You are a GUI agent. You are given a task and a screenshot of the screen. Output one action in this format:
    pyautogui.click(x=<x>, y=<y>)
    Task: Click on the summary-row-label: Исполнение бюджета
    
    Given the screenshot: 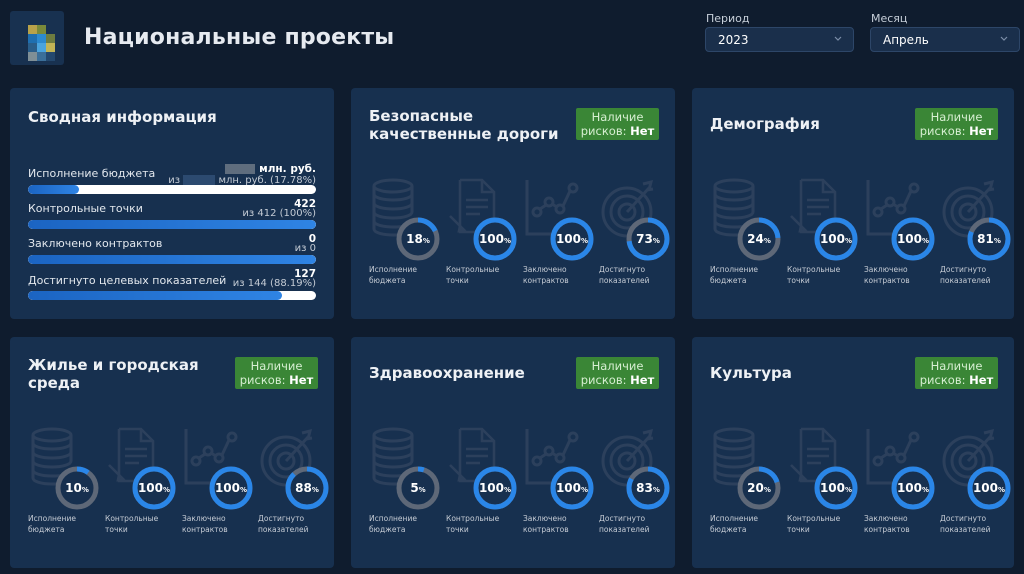 What is the action you would take?
    pyautogui.click(x=92, y=173)
    